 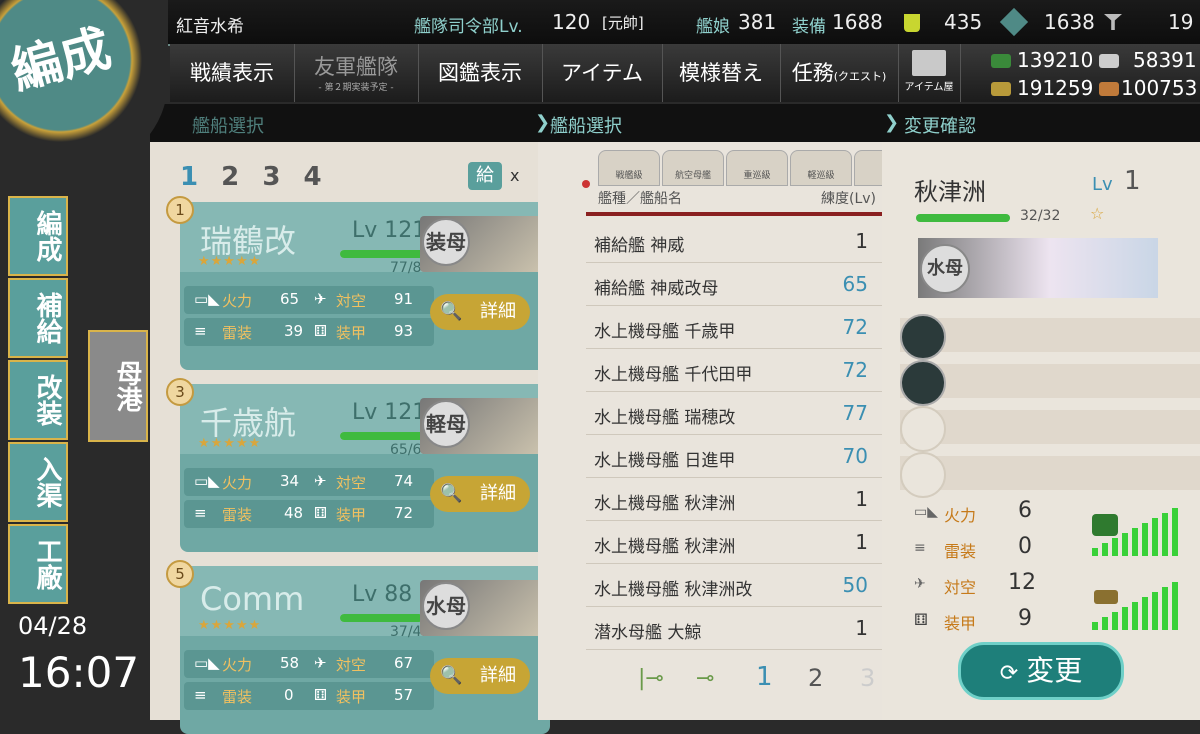 I want to click on quest-button: 任務(クエスト), so click(x=839, y=73).